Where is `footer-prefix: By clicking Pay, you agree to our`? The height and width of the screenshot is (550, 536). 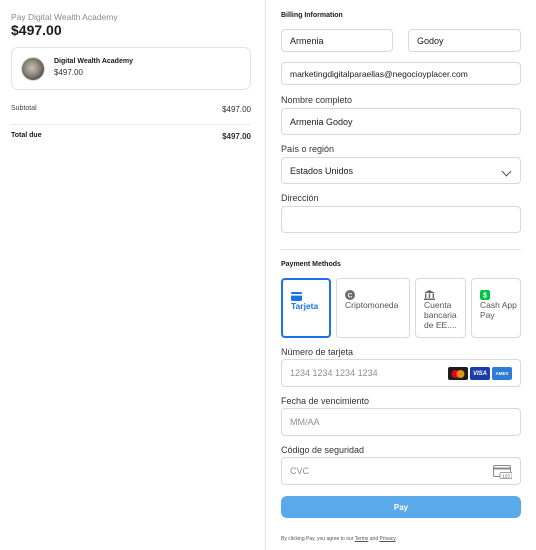 footer-prefix: By clicking Pay, you agree to our is located at coordinates (317, 539).